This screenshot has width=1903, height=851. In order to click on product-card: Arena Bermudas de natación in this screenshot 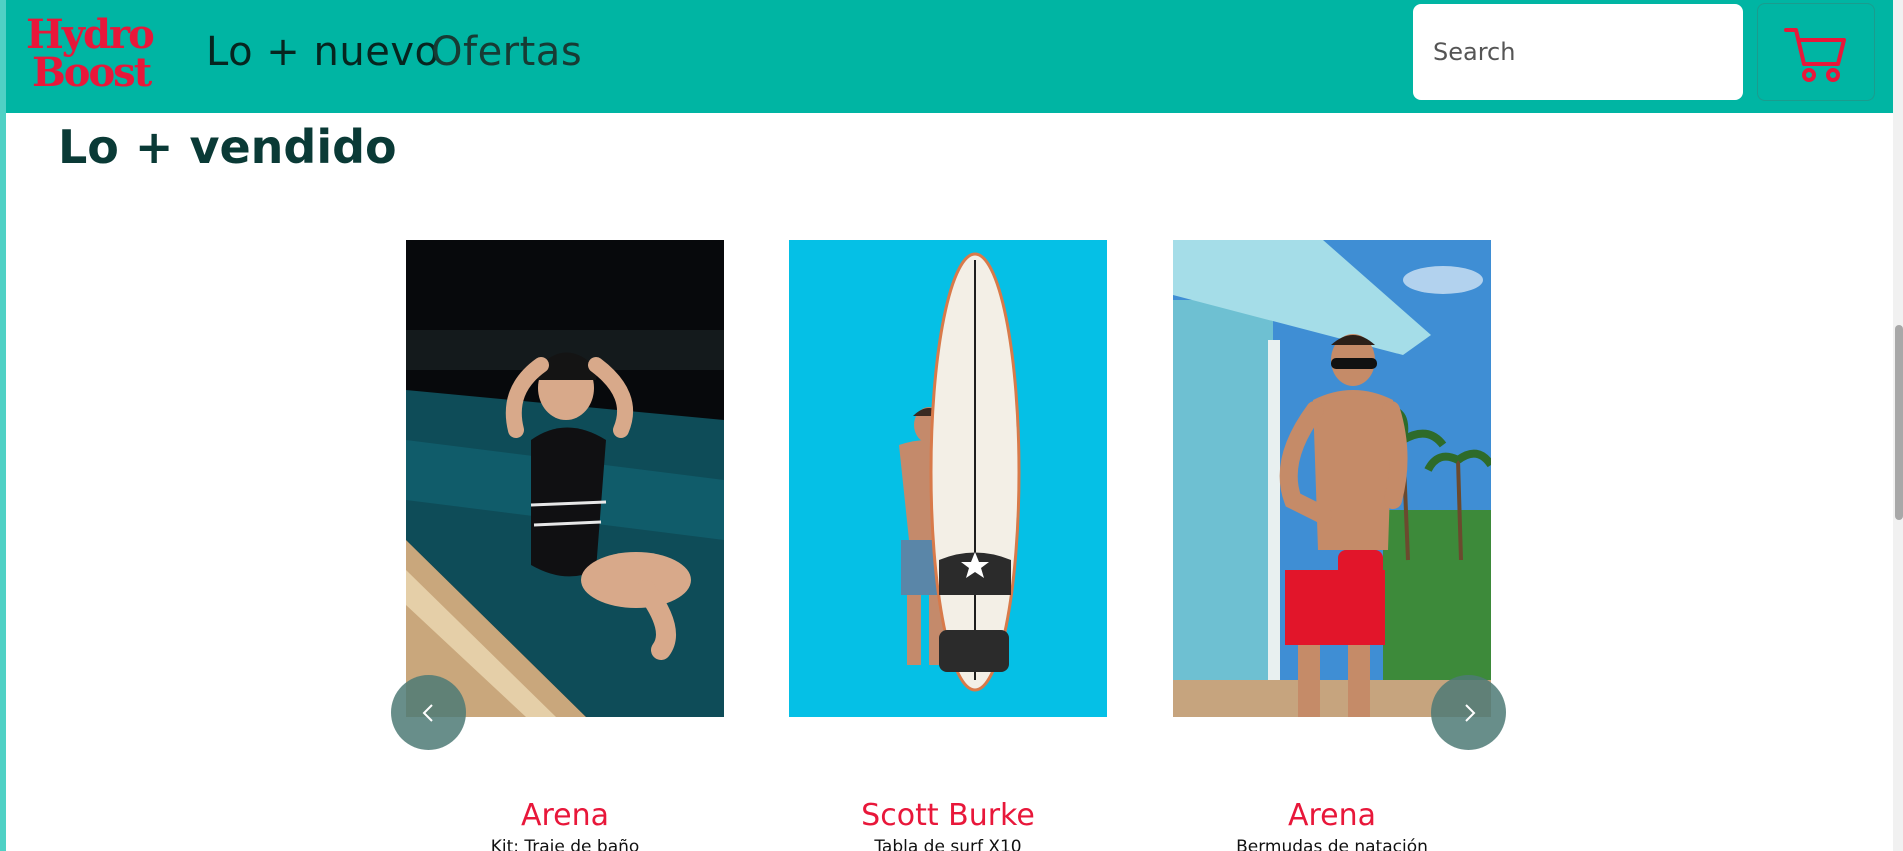, I will do `click(1332, 545)`.